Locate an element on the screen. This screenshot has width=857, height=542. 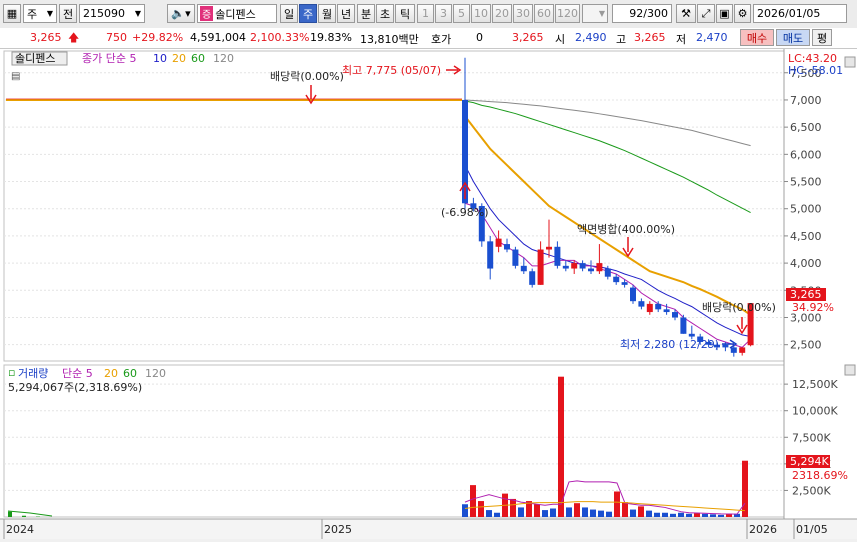
scroll-up-button is located at coordinates (850, 62).